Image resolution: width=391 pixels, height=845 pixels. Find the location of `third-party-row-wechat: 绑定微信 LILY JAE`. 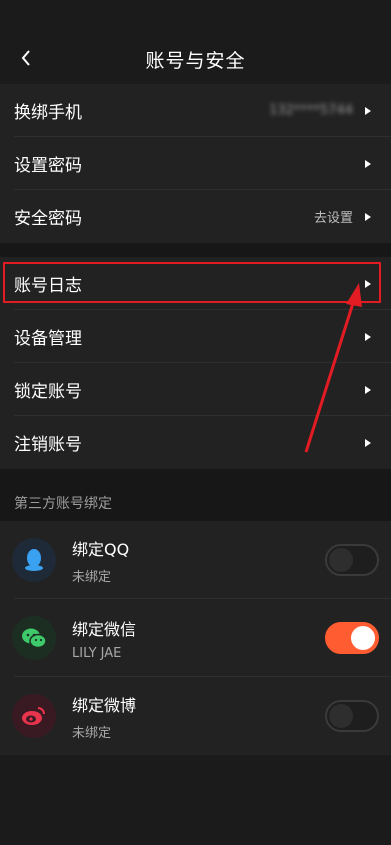

third-party-row-wechat: 绑定微信 LILY JAE is located at coordinates (195, 638).